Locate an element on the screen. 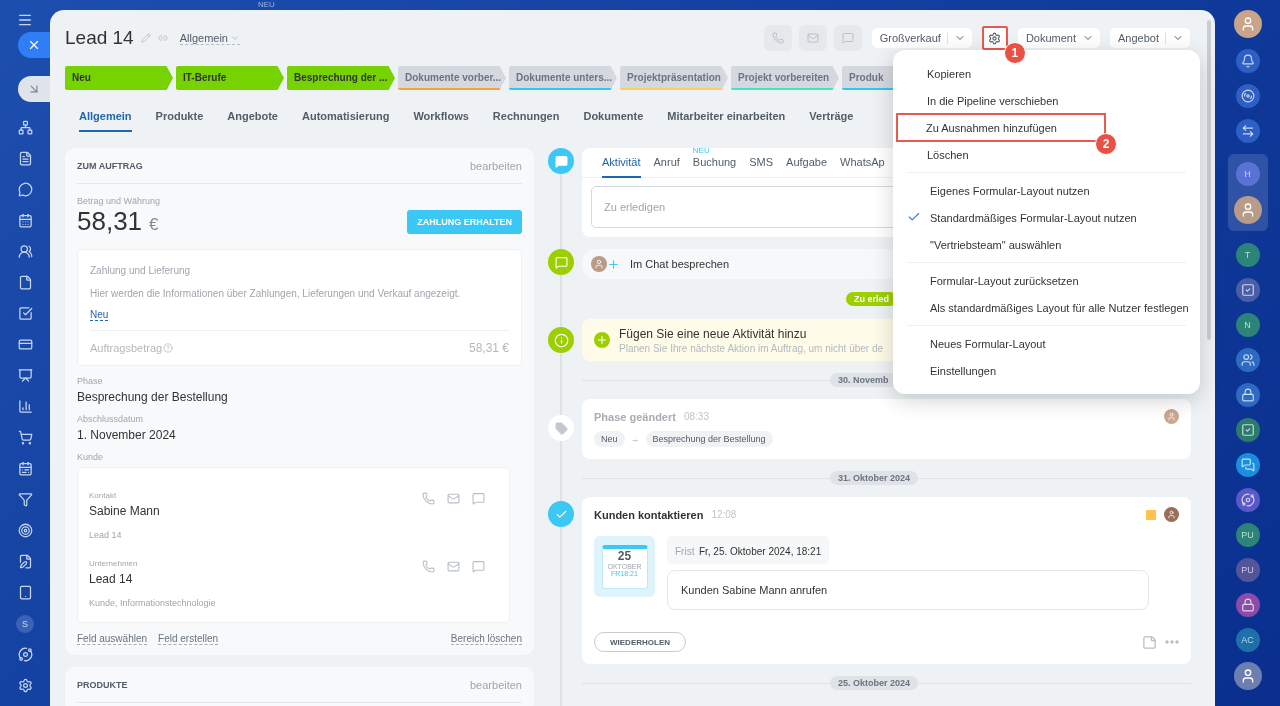  field-value: Besprechung der Bestellung is located at coordinates (153, 397).